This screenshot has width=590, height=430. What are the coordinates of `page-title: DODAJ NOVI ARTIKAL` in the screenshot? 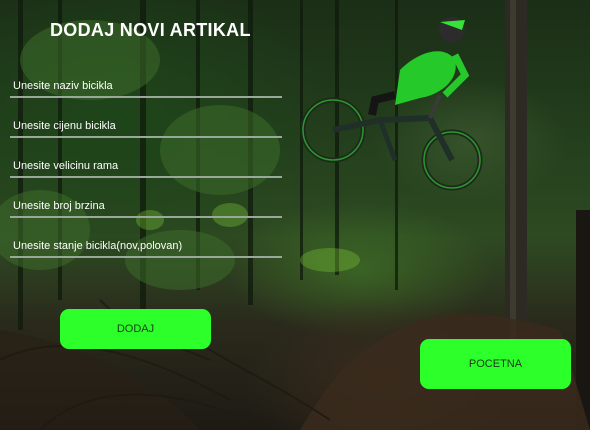 It's located at (150, 30).